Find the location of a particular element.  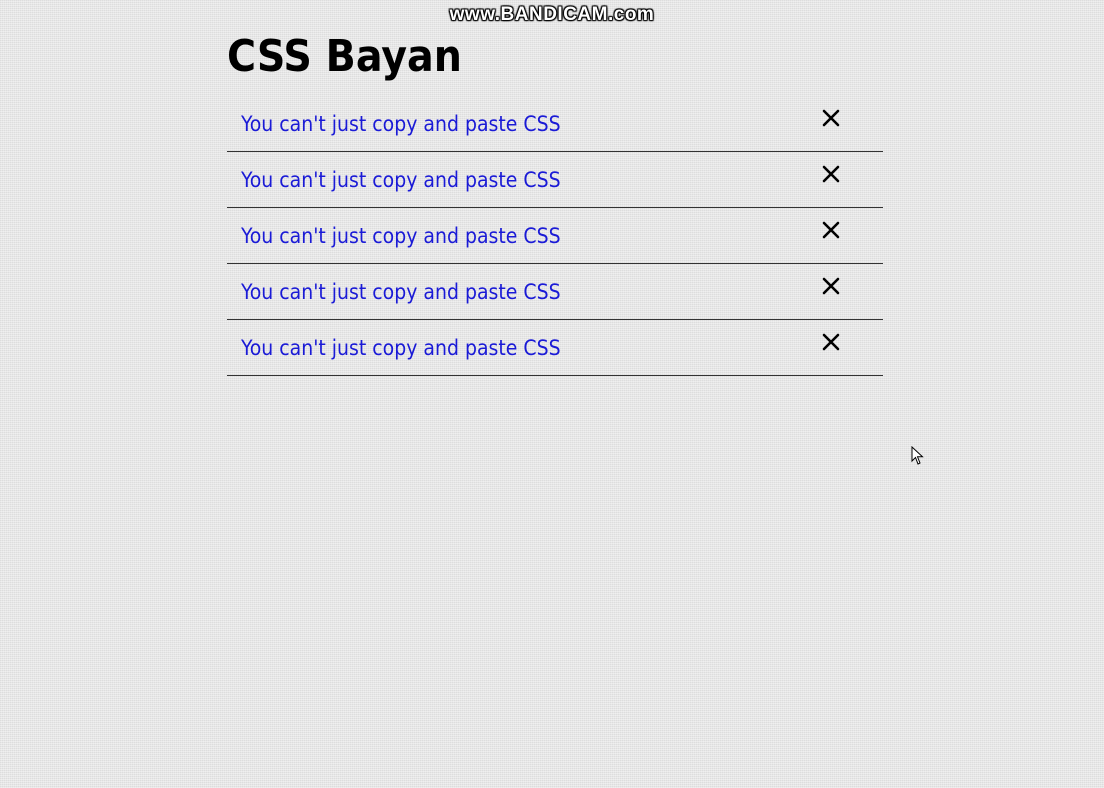

mouse-pointer-icon is located at coordinates (918, 455).